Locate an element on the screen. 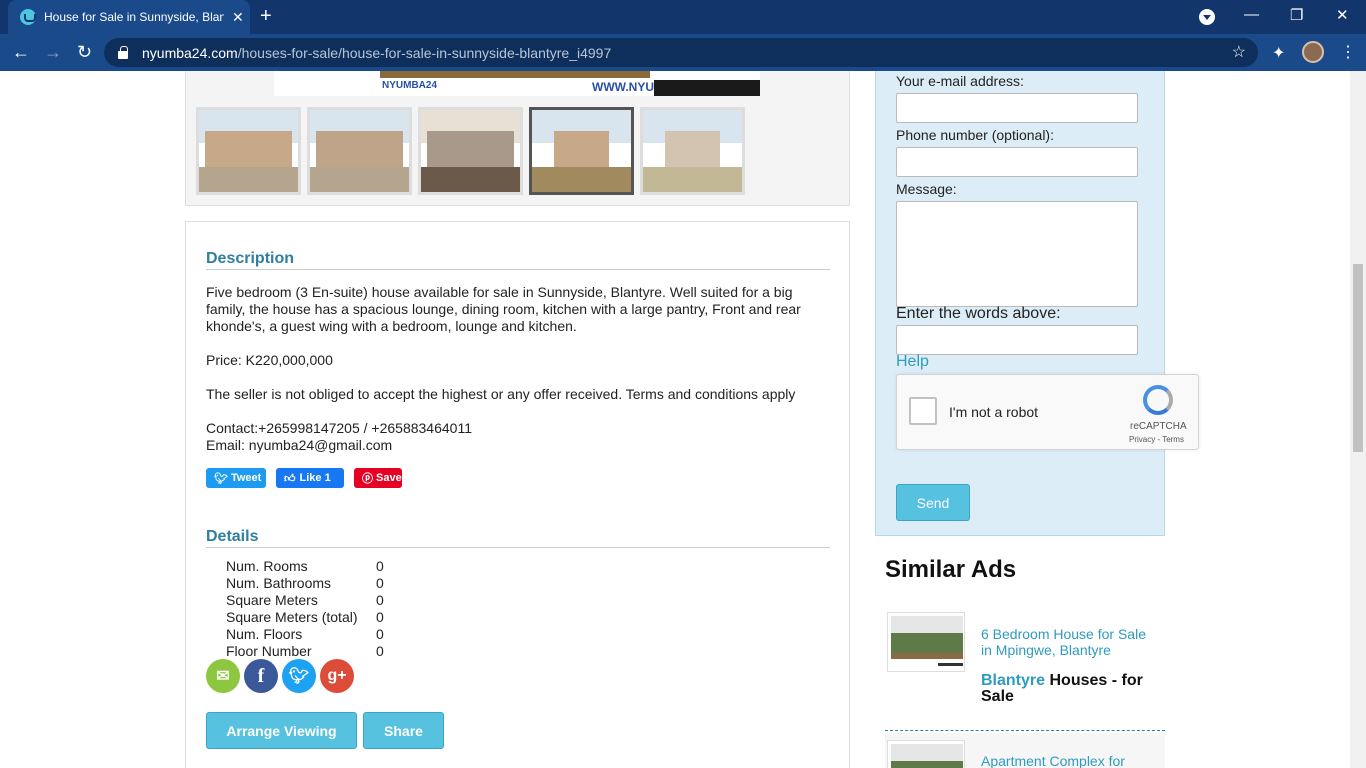  share-icons: ✉ f 🐦︎ g+ is located at coordinates (280, 676).